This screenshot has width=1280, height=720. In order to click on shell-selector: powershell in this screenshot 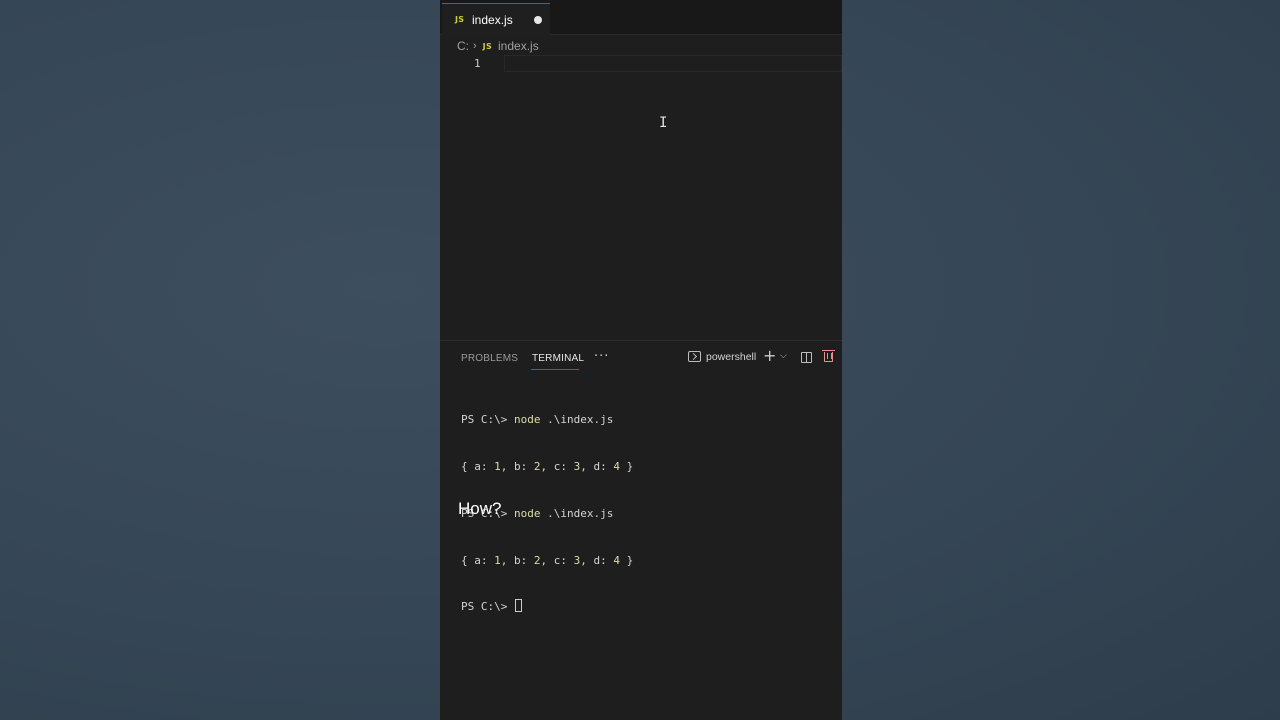, I will do `click(731, 357)`.